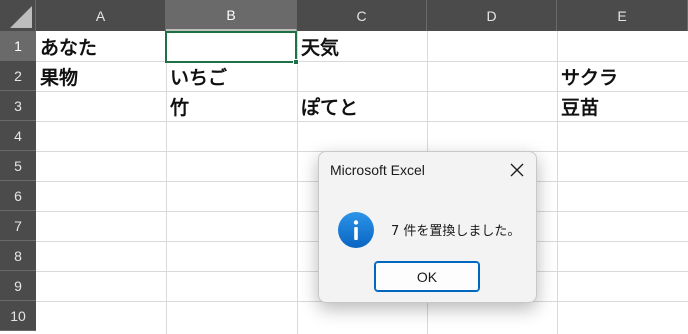 This screenshot has height=334, width=688. I want to click on ok-button: OK, so click(427, 276).